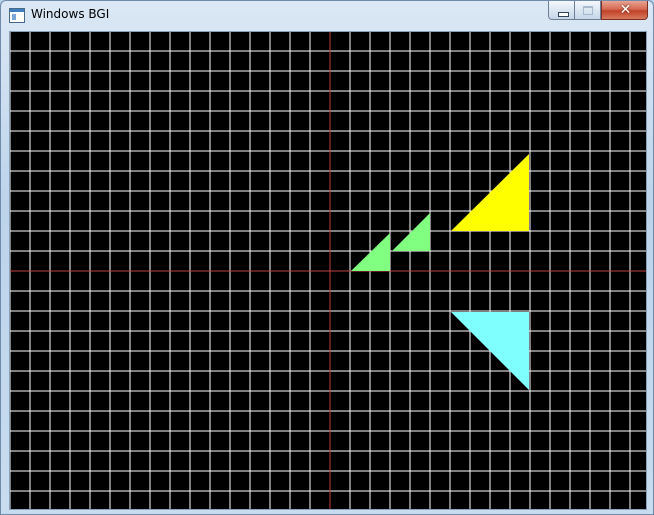 The height and width of the screenshot is (515, 654). I want to click on title-bar: Windows BGI ✕, so click(327, 15).